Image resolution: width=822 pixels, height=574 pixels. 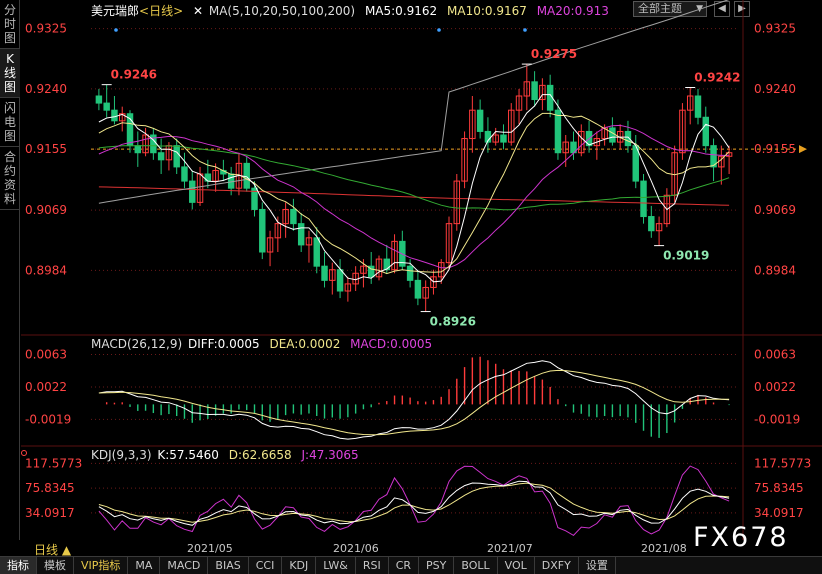 What do you see at coordinates (46, 210) in the screenshot?
I see `price-axis-left-3: 0.9069` at bounding box center [46, 210].